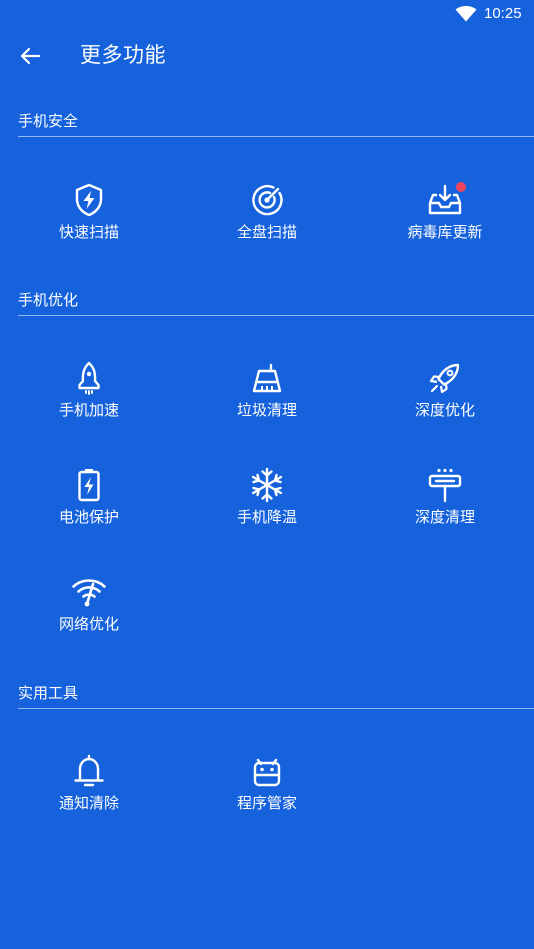  Describe the element at coordinates (267, 14) in the screenshot. I see `status-bar: 10:25` at that location.